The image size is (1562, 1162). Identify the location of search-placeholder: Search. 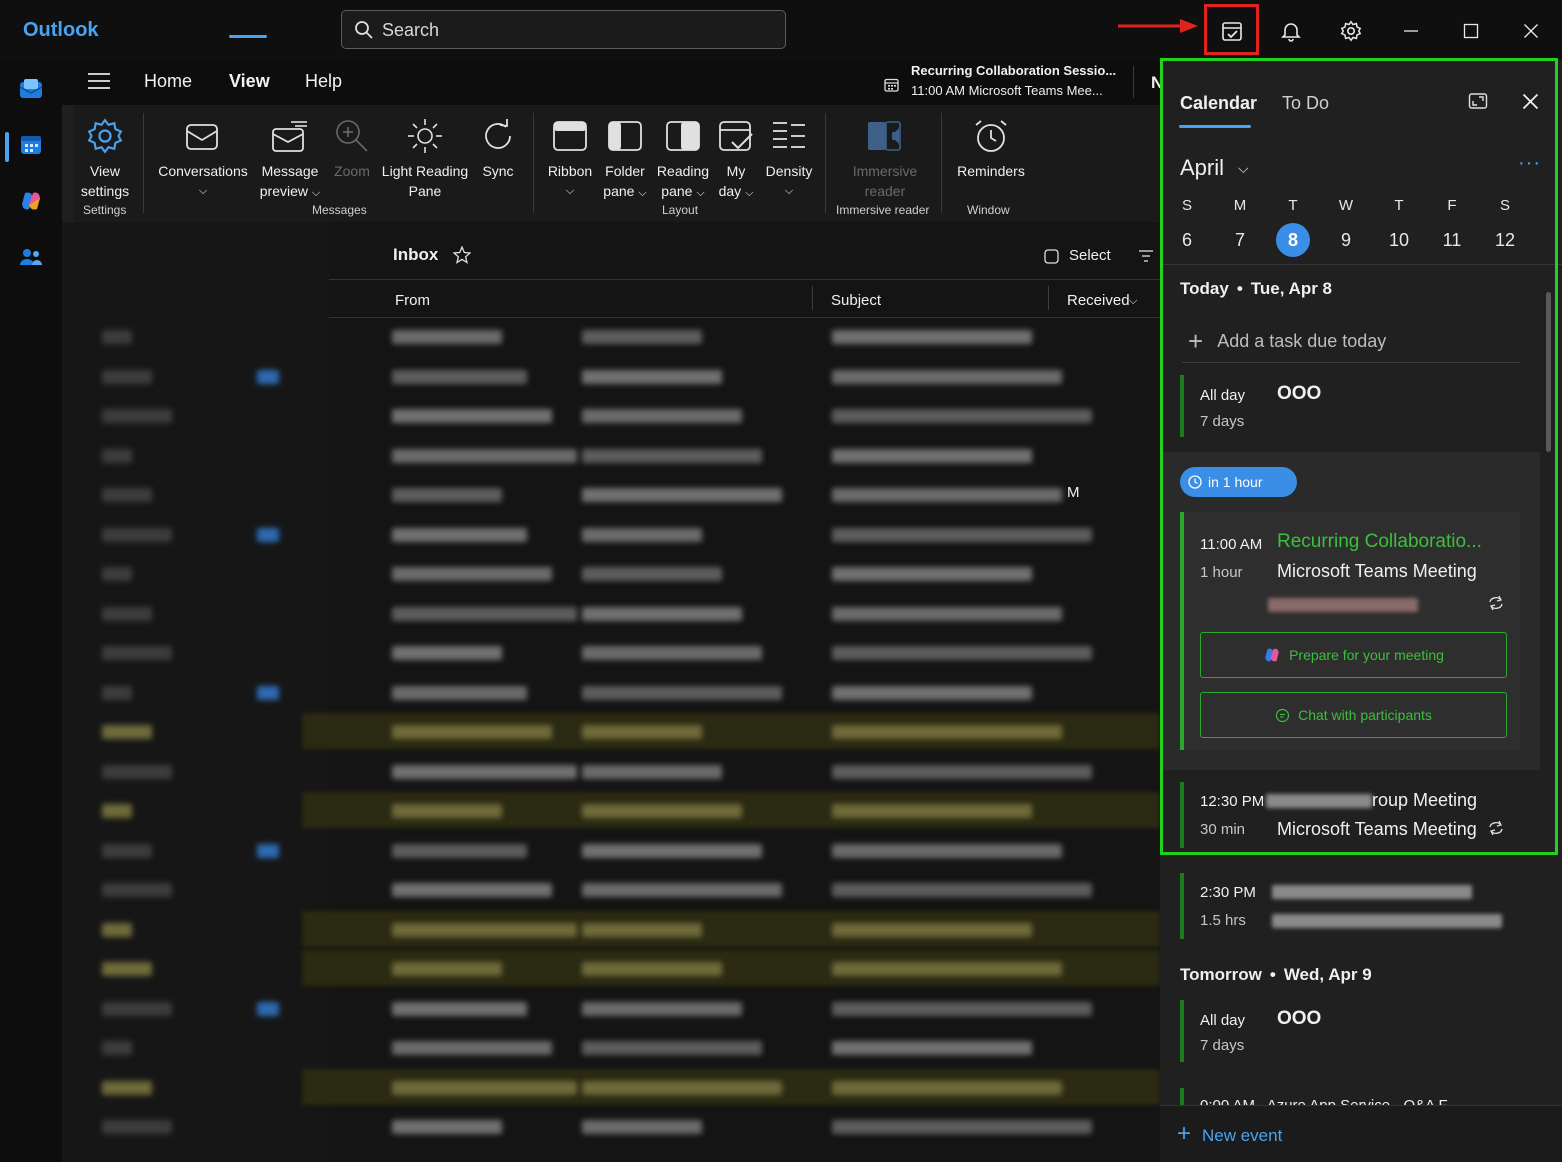
(411, 30).